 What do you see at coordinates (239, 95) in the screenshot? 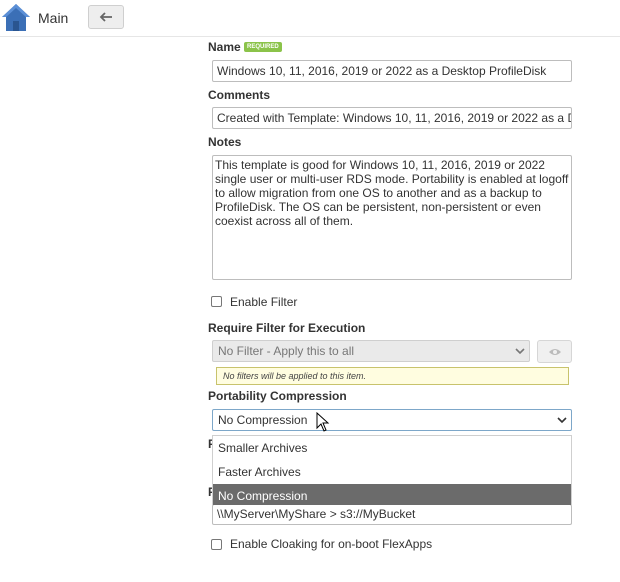
I see `comments-label: Comments` at bounding box center [239, 95].